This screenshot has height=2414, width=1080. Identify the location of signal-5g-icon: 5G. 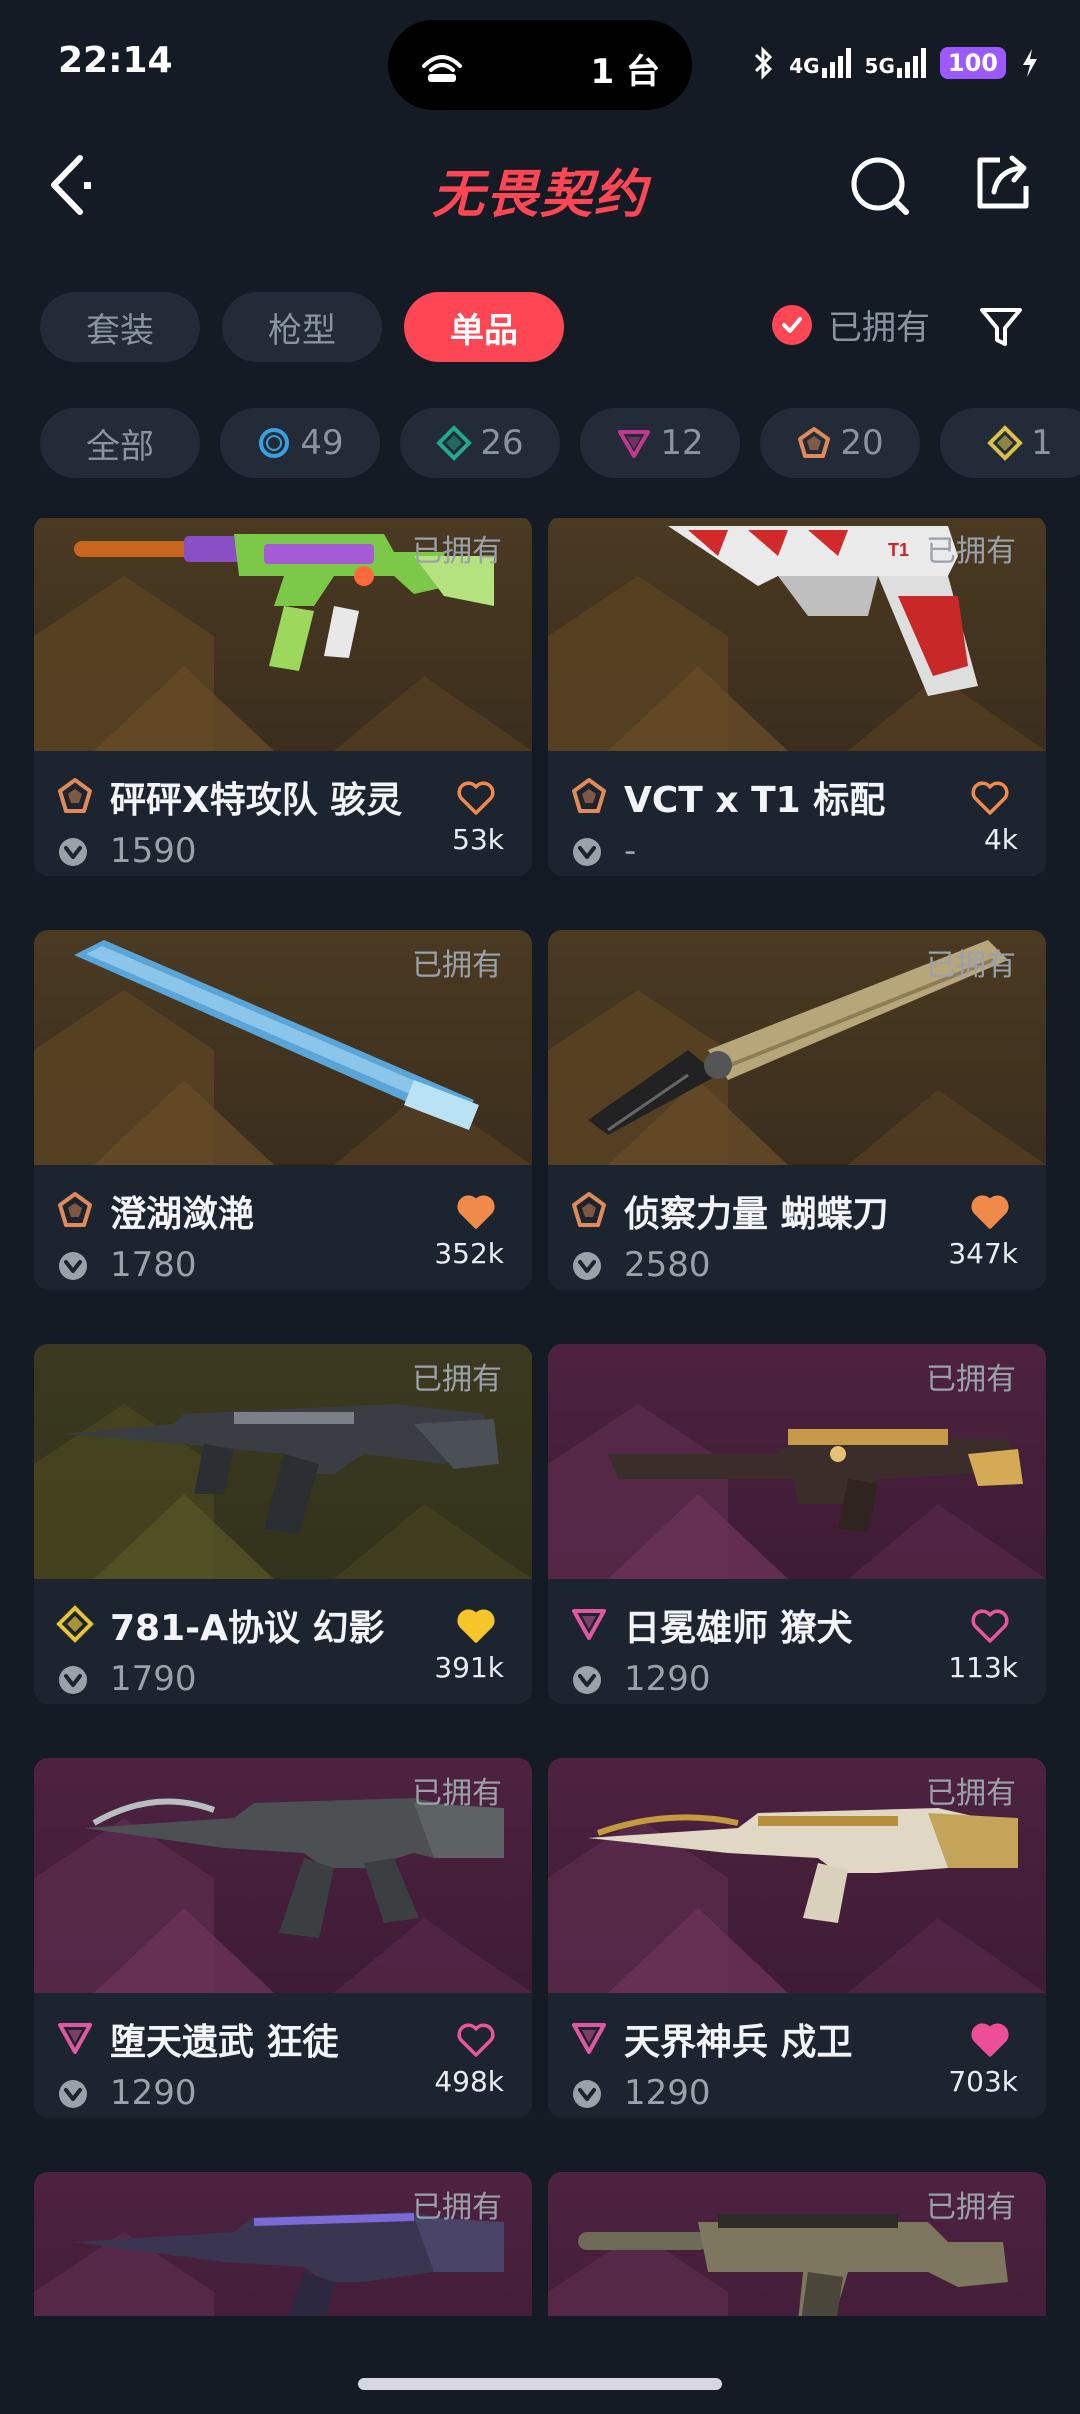
(895, 63).